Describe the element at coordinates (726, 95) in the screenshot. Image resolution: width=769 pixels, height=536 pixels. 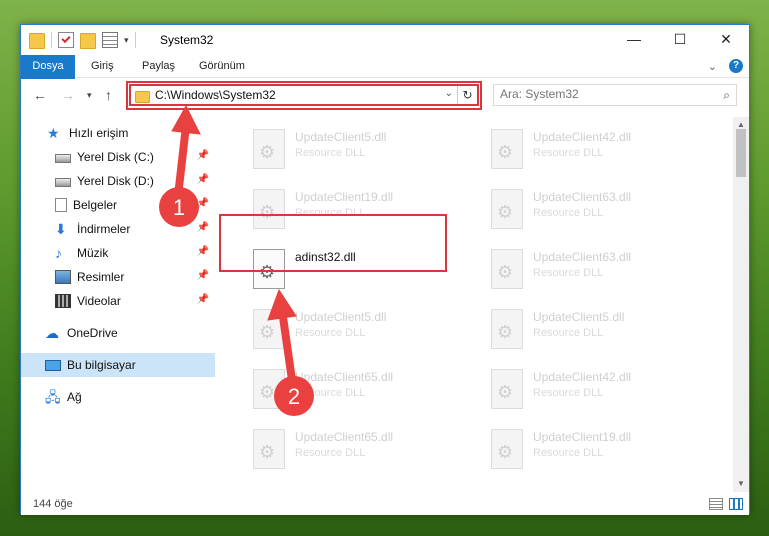
I see `search-icon: ⌕` at that location.